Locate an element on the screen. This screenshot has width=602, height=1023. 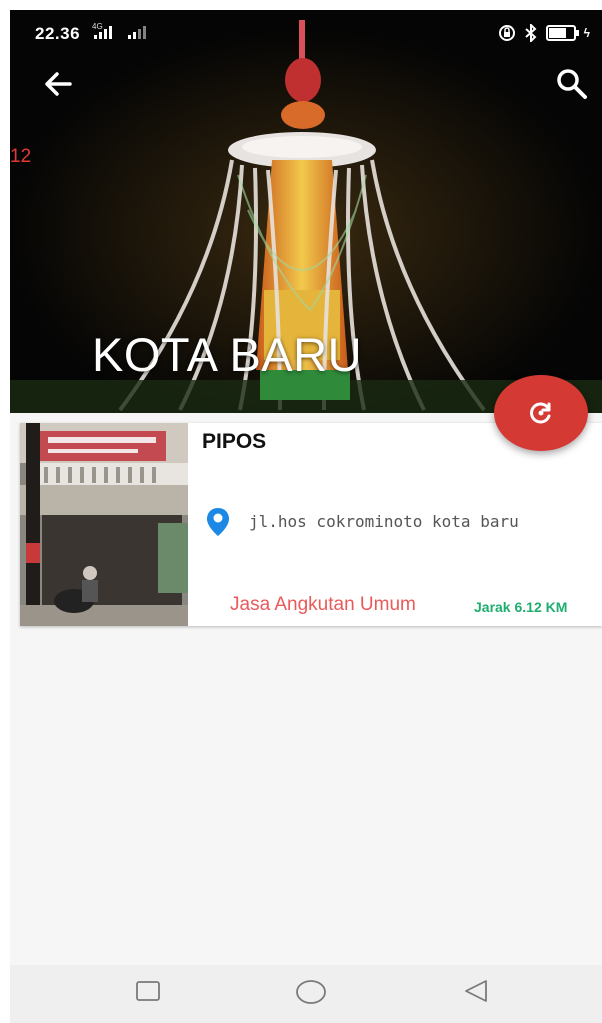
status-bar: 22.36 4G ϟ is located at coordinates (306, 33).